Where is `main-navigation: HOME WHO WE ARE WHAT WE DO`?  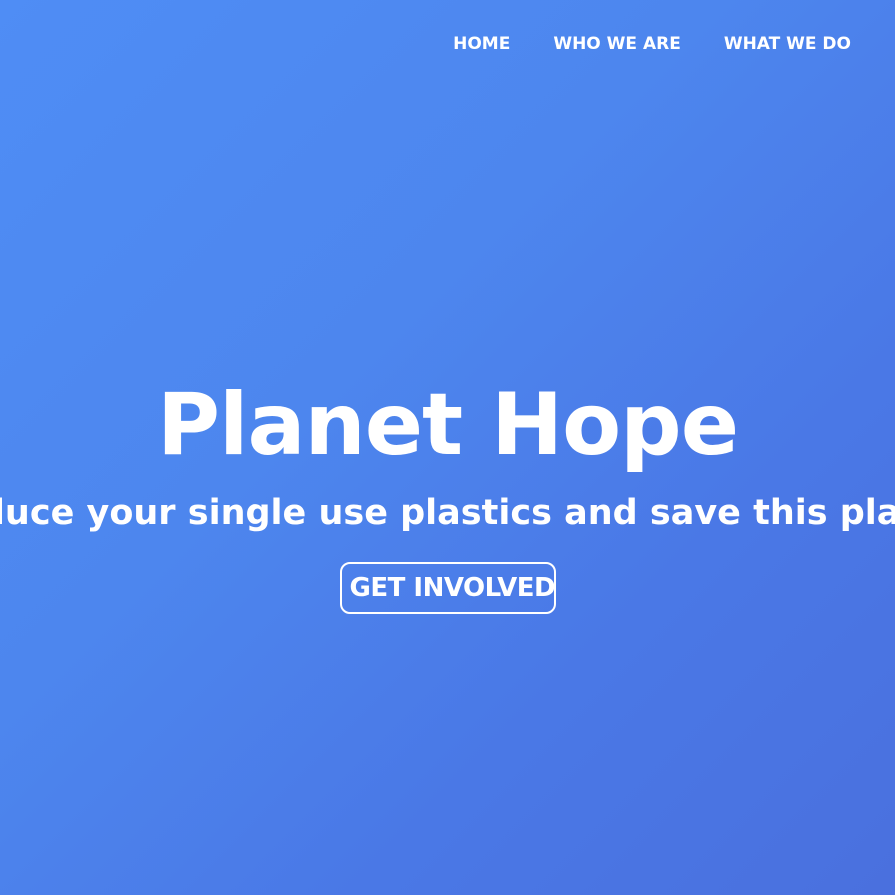
main-navigation: HOME WHO WE ARE WHAT WE DO is located at coordinates (652, 44).